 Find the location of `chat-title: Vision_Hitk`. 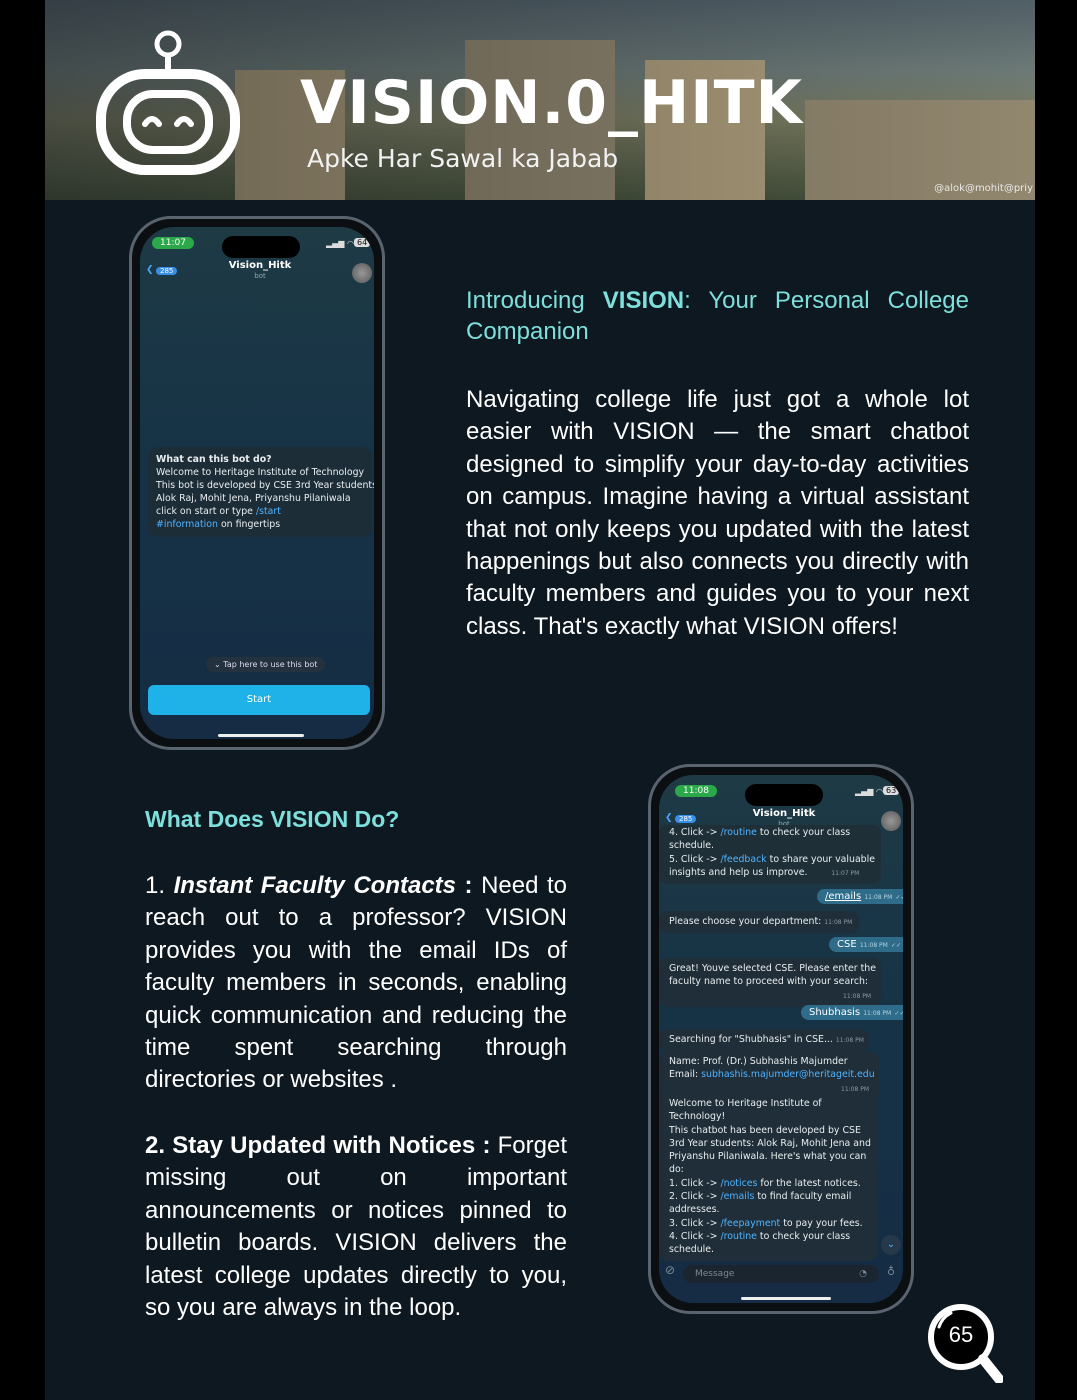

chat-title: Vision_Hitk is located at coordinates (260, 265).